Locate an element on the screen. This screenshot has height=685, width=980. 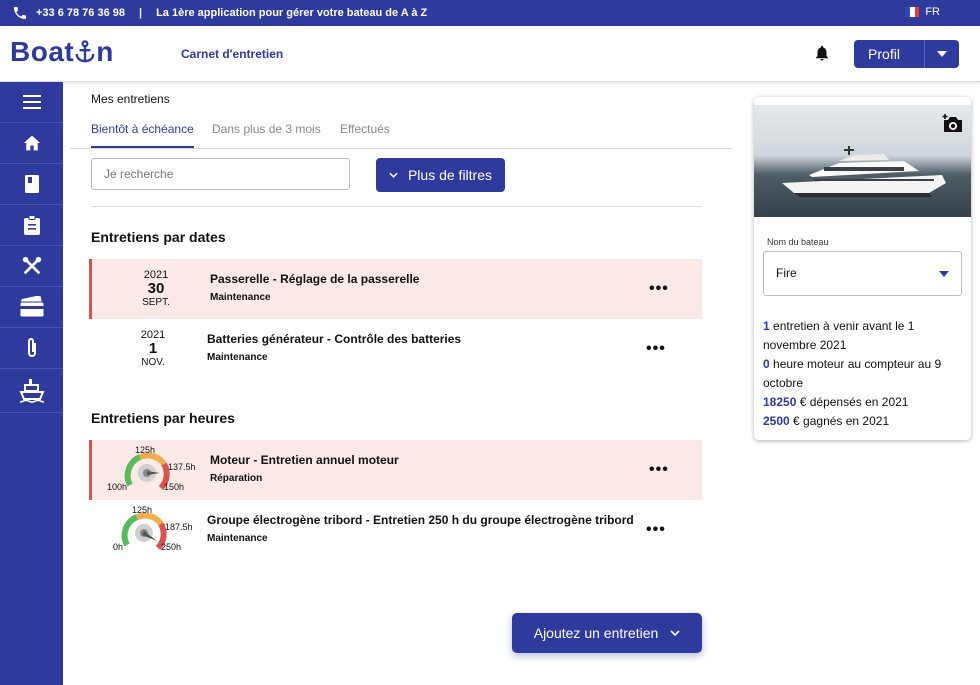
divider is located at coordinates (396, 206).